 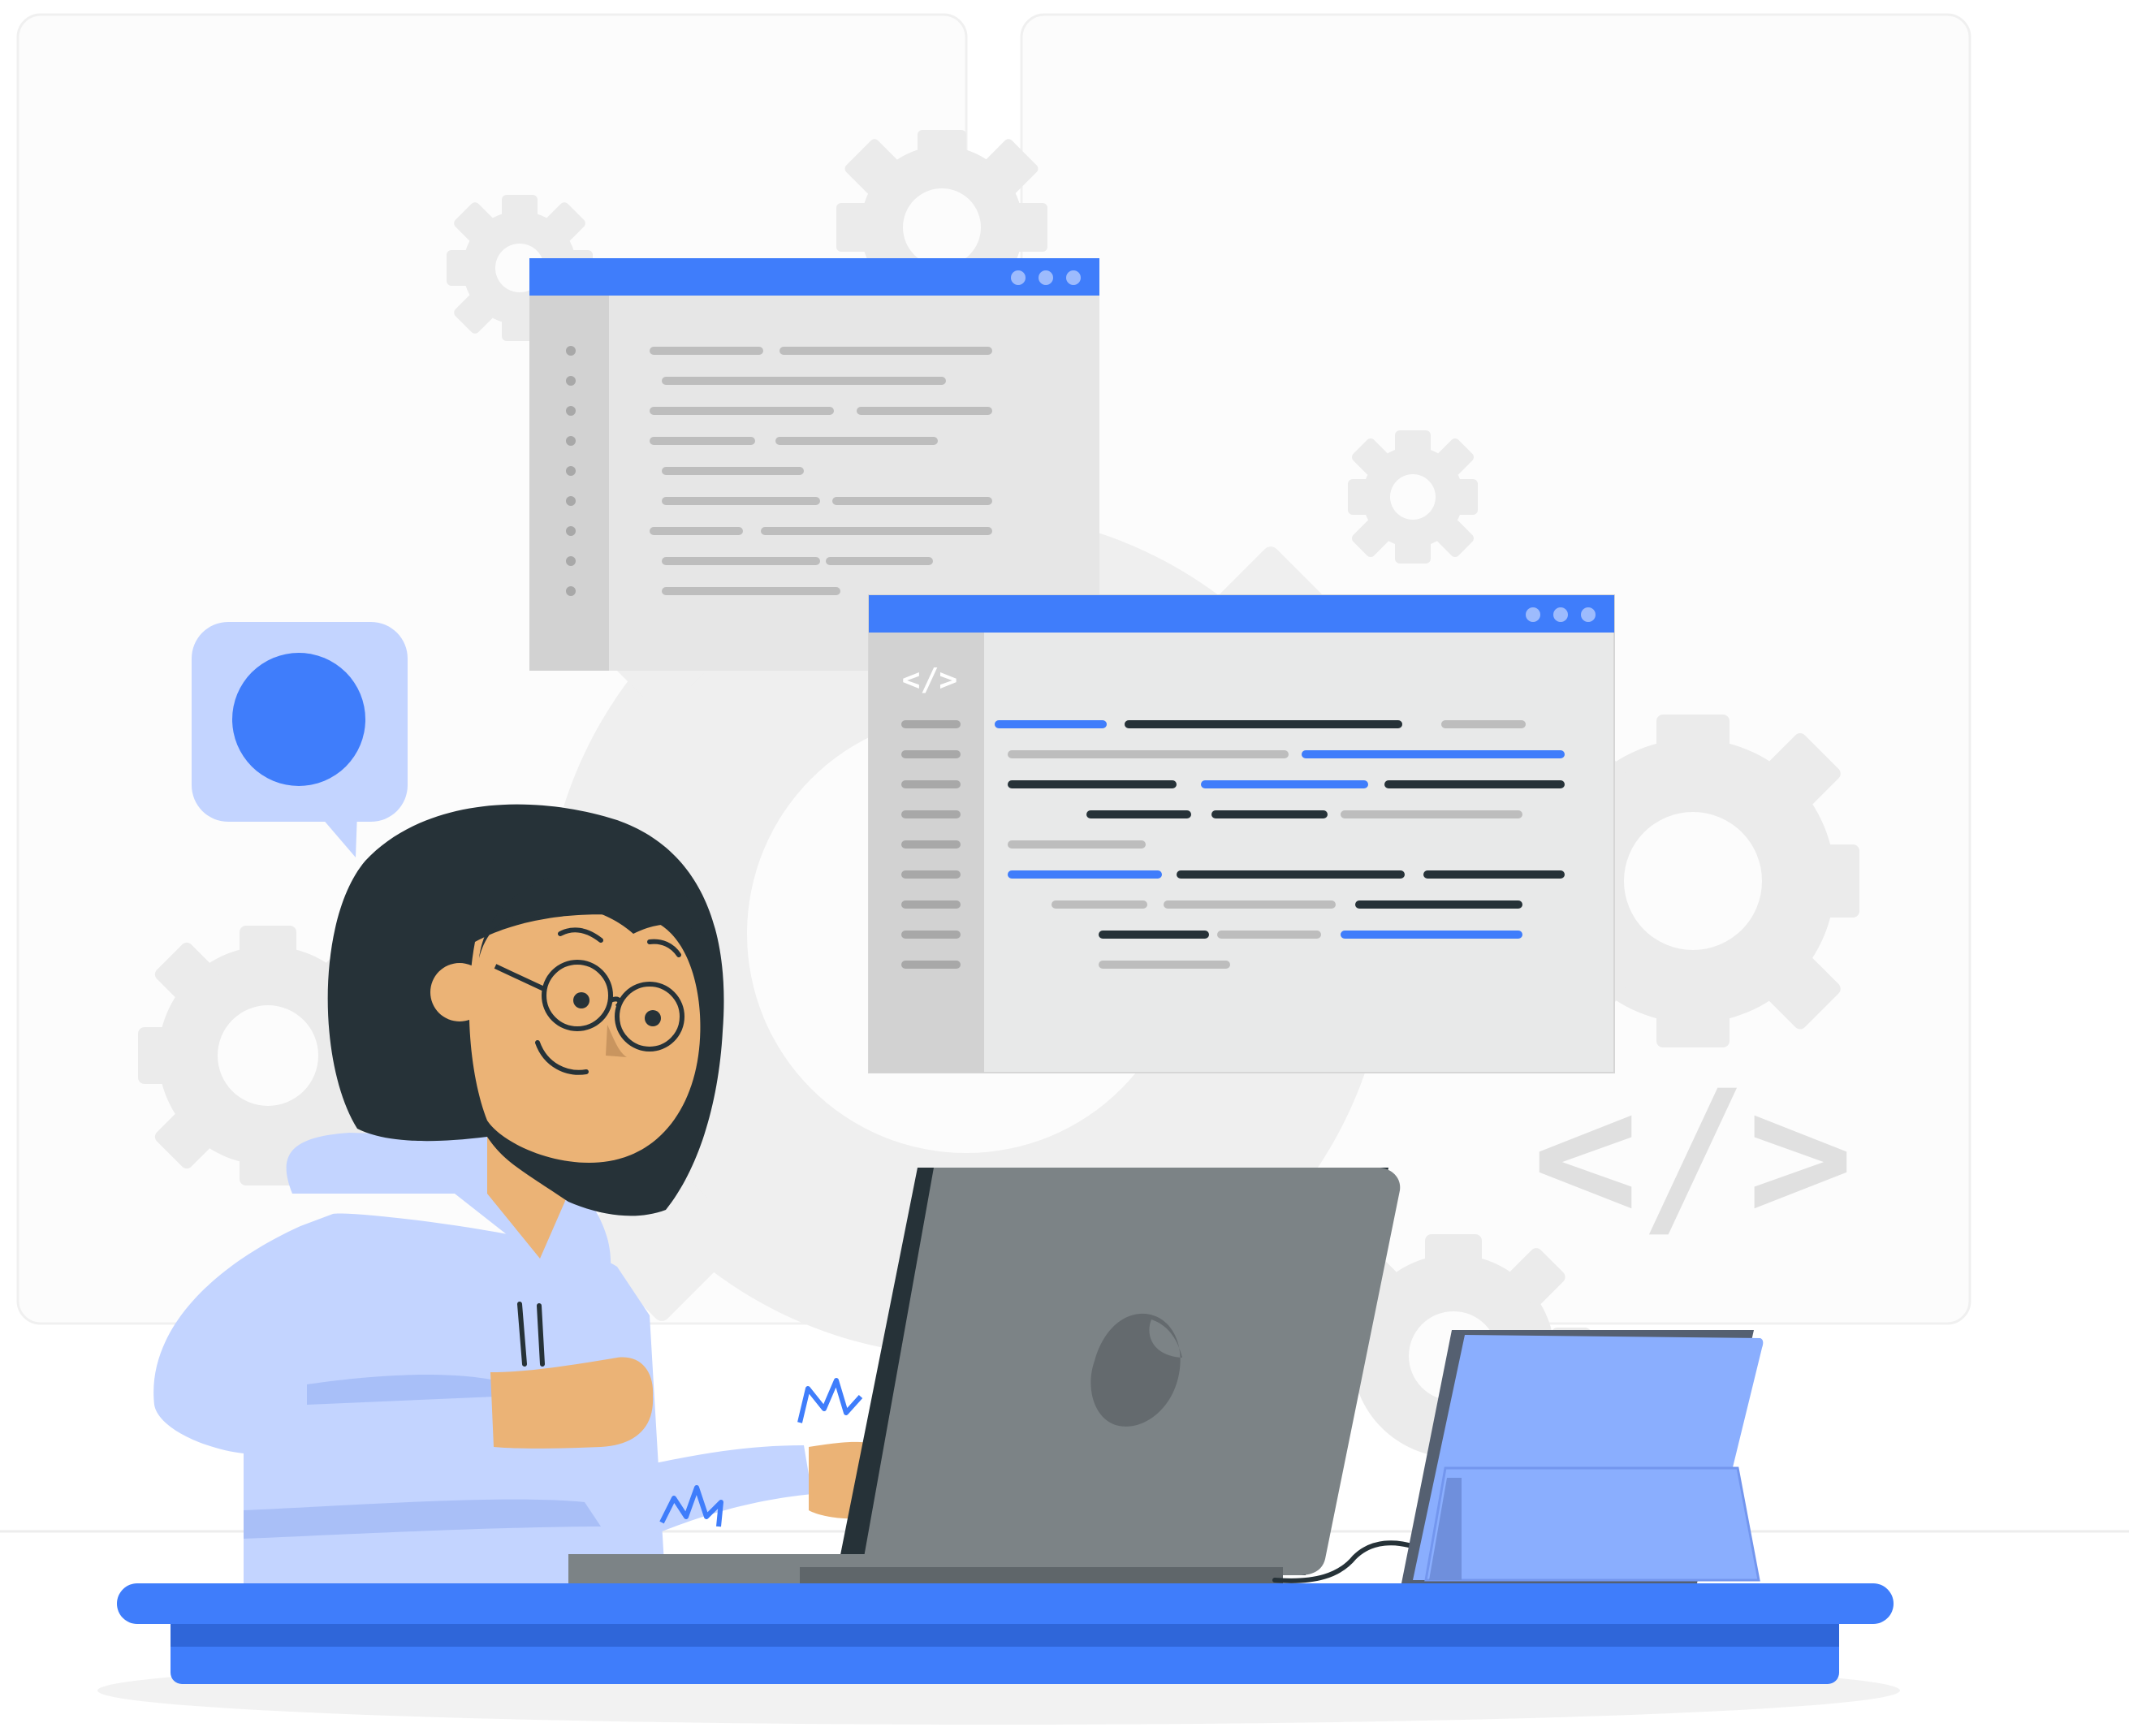 What do you see at coordinates (460, 992) in the screenshot?
I see `ear` at bounding box center [460, 992].